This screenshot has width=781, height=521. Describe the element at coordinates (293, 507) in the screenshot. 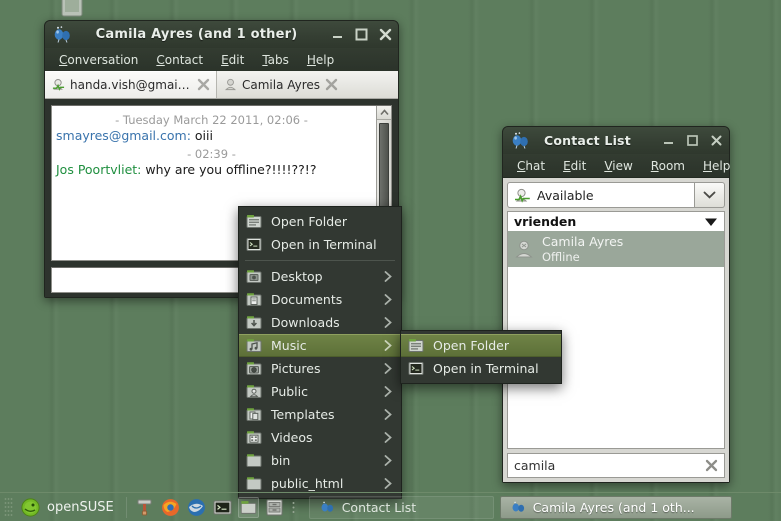

I see `tray-grip-icon` at that location.